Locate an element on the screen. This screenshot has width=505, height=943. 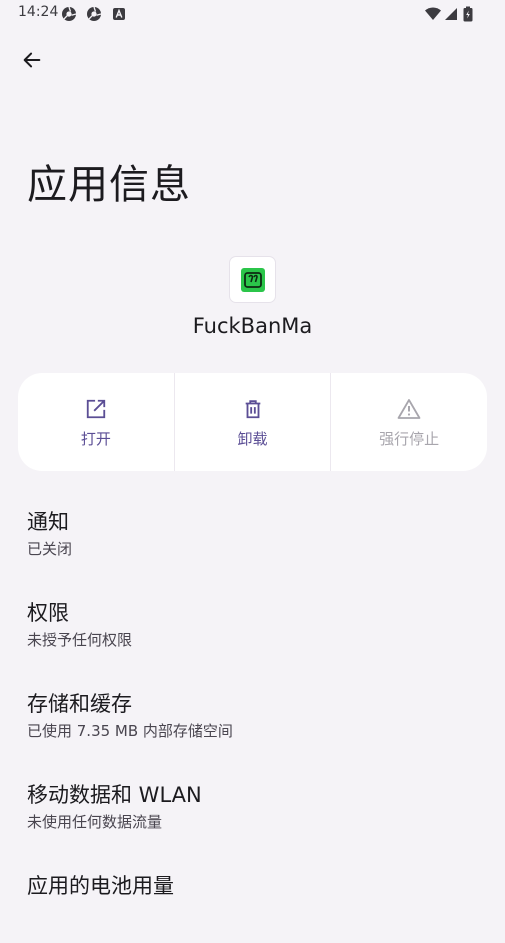
back-button is located at coordinates (32, 60).